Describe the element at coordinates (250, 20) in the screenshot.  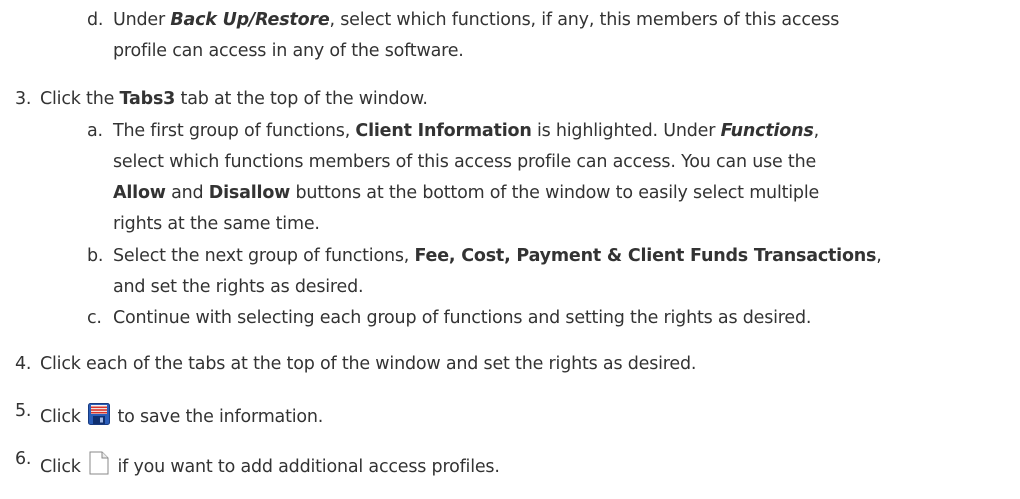
I see `back-up-restore-label: Back Up/Restore` at that location.